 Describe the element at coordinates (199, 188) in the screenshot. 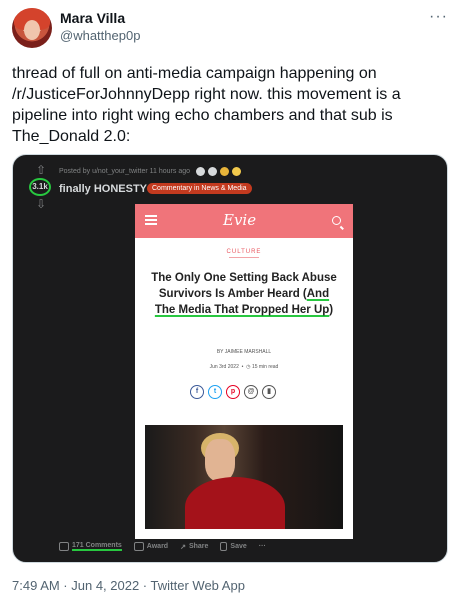

I see `post-flair: Commentary in News & Media` at that location.